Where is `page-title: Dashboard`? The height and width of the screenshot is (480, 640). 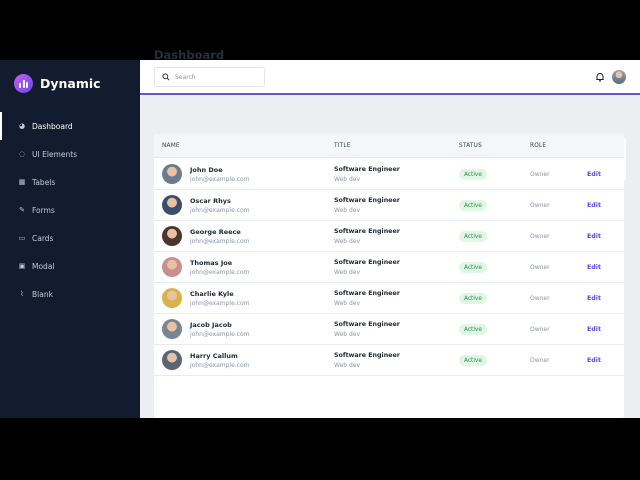
page-title: Dashboard is located at coordinates (189, 55).